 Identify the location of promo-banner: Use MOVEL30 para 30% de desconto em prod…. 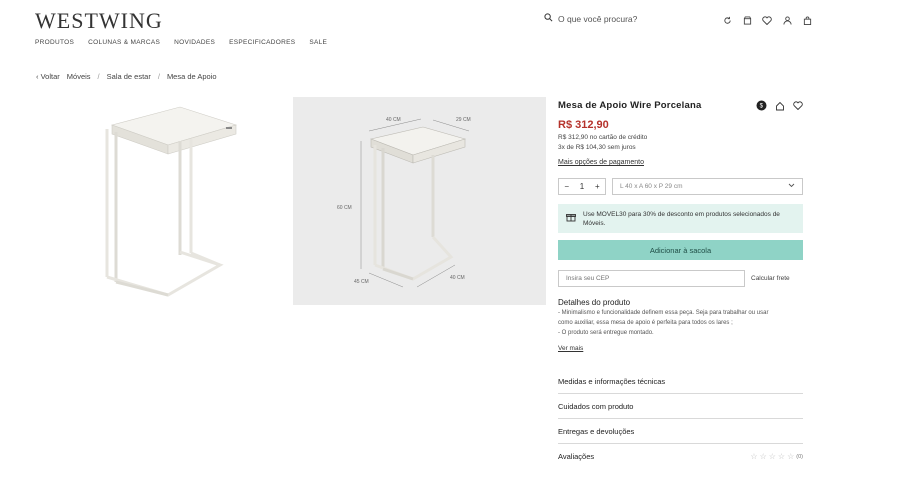
(680, 218).